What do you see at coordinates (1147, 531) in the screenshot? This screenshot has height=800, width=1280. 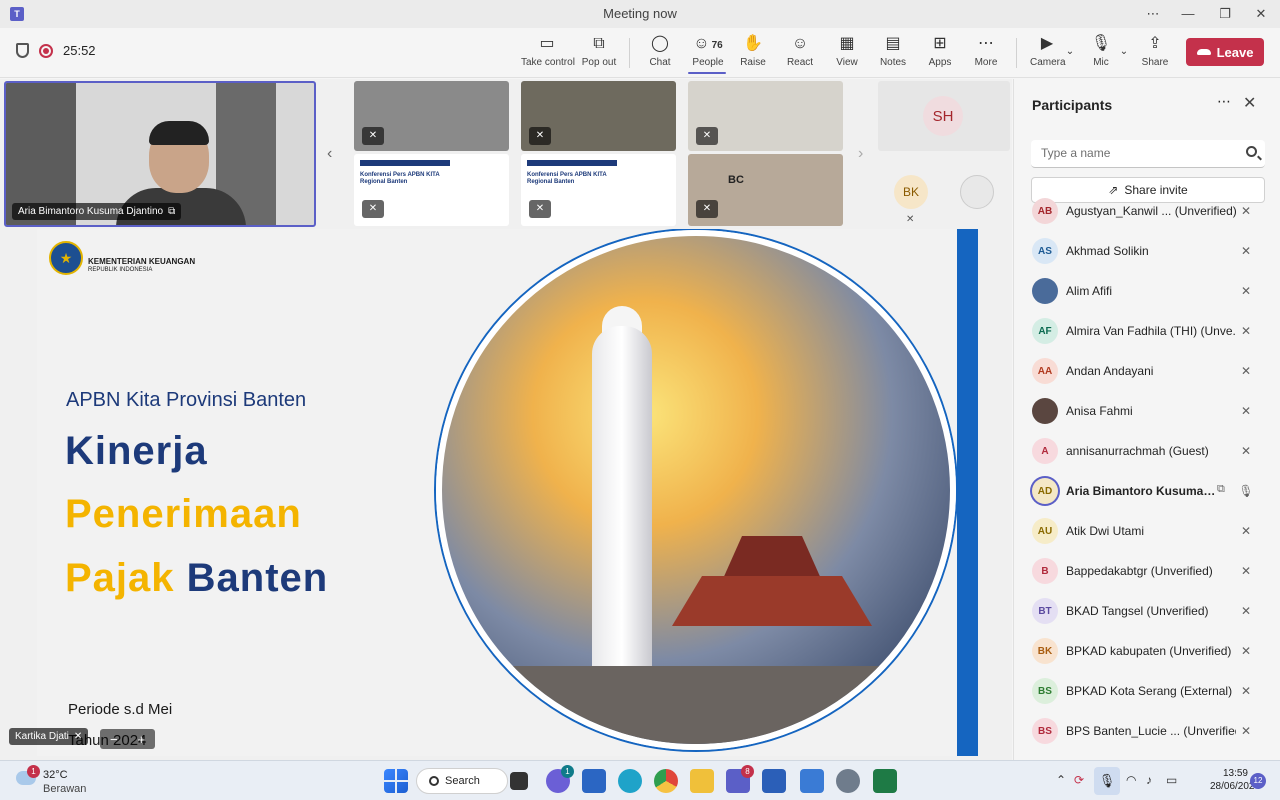 I see `participant-row: AU Atik Dwi Utami ✕` at bounding box center [1147, 531].